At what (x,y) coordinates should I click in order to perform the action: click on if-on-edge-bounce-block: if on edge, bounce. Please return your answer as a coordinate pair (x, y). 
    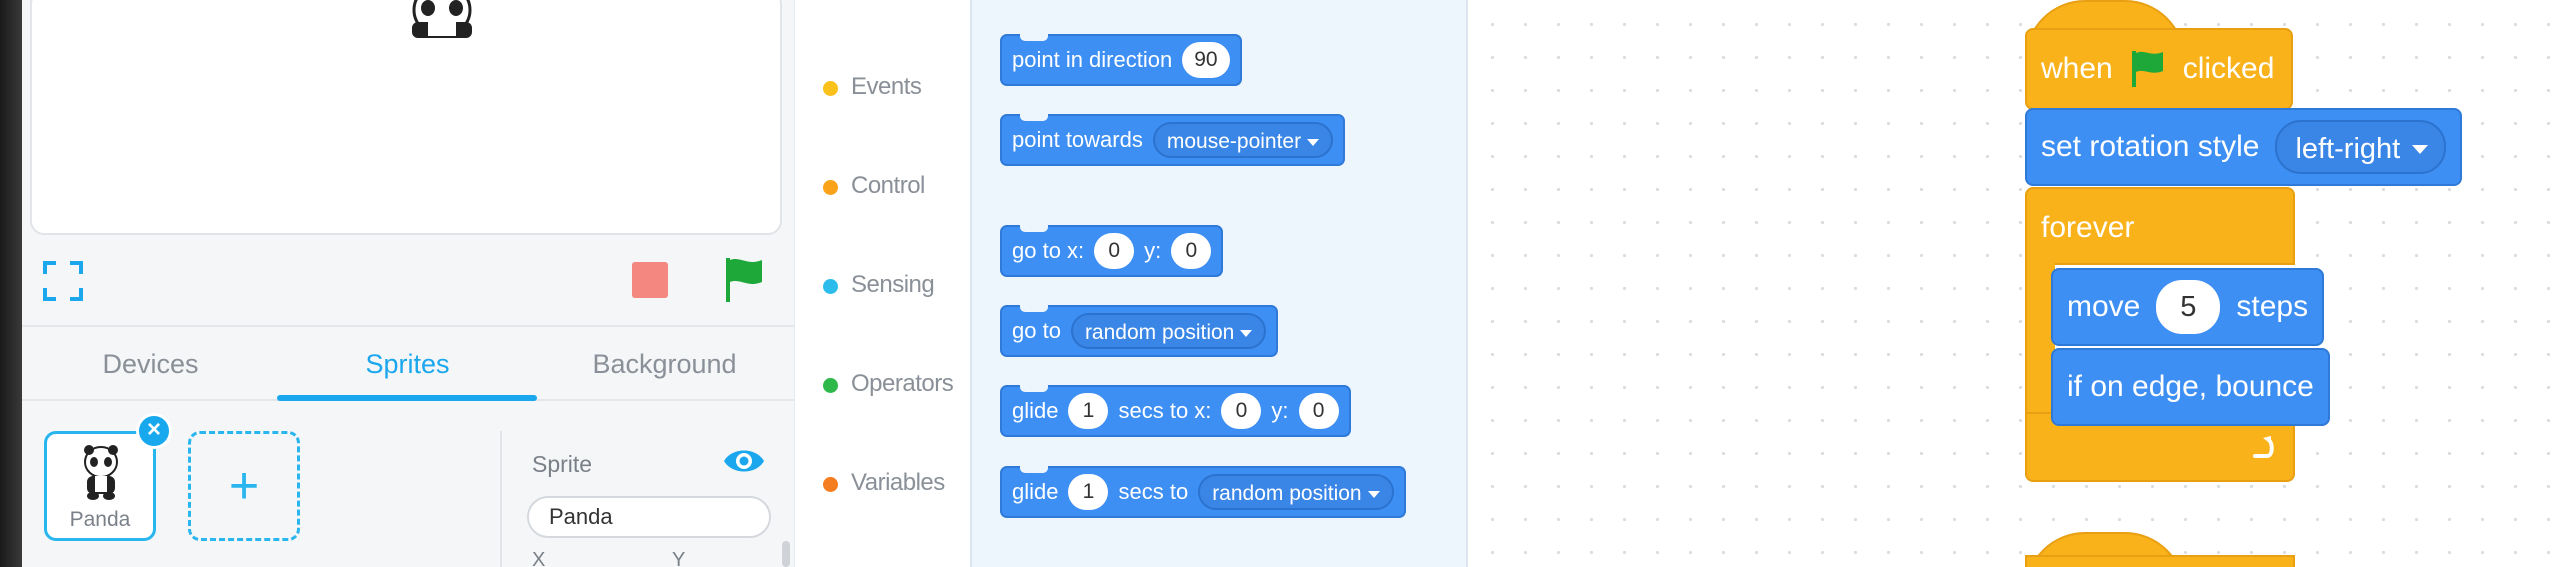
    Looking at the image, I should click on (2190, 387).